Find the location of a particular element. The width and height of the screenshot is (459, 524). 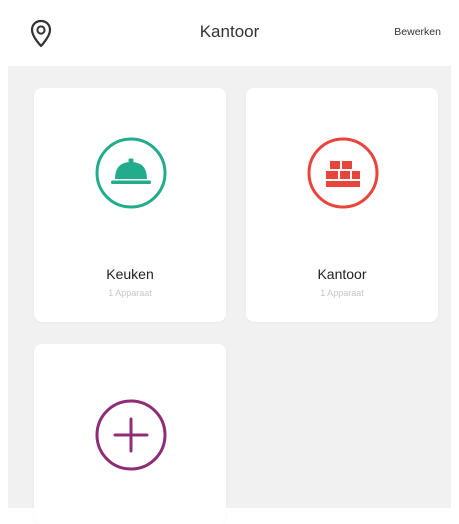

plus-icon is located at coordinates (131, 435).